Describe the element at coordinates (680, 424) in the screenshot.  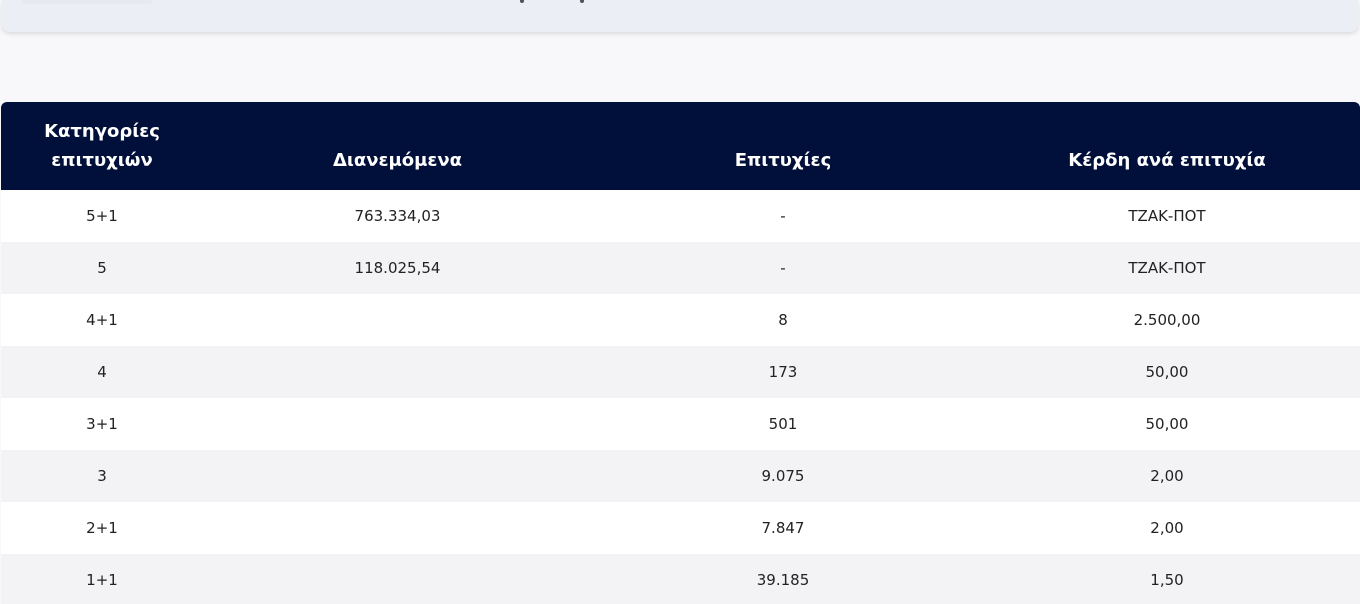
I see `table-row: 3+1 501 50,00` at that location.